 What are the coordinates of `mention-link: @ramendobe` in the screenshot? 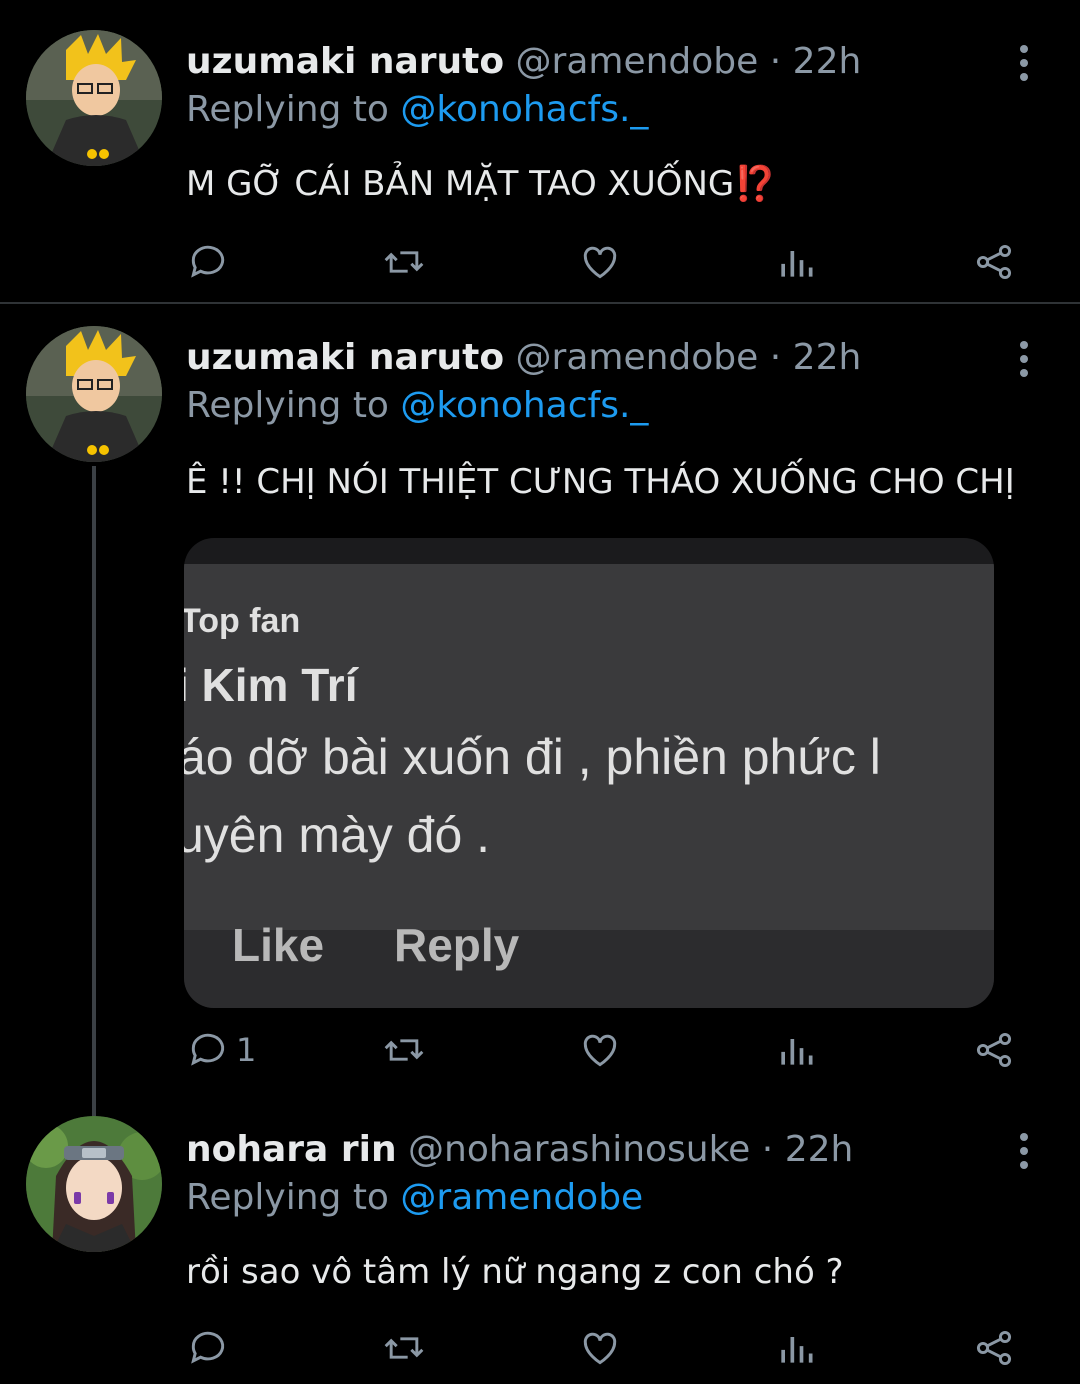 It's located at (521, 1197).